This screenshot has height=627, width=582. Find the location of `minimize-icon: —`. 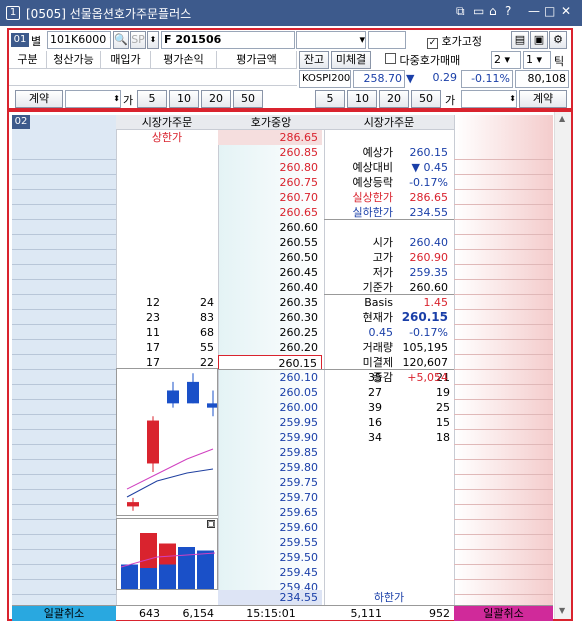

minimize-icon: — is located at coordinates (534, 11).